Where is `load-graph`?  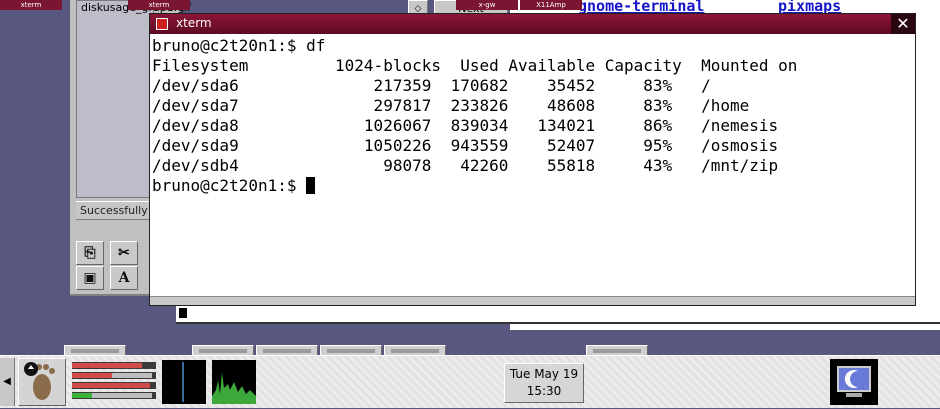
load-graph is located at coordinates (184, 382).